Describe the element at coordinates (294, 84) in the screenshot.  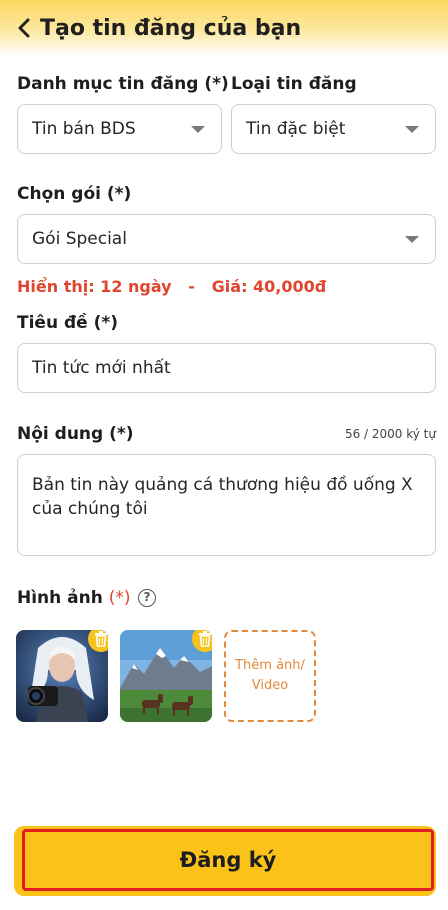
I see `post-type-label: Loại tin đăng` at that location.